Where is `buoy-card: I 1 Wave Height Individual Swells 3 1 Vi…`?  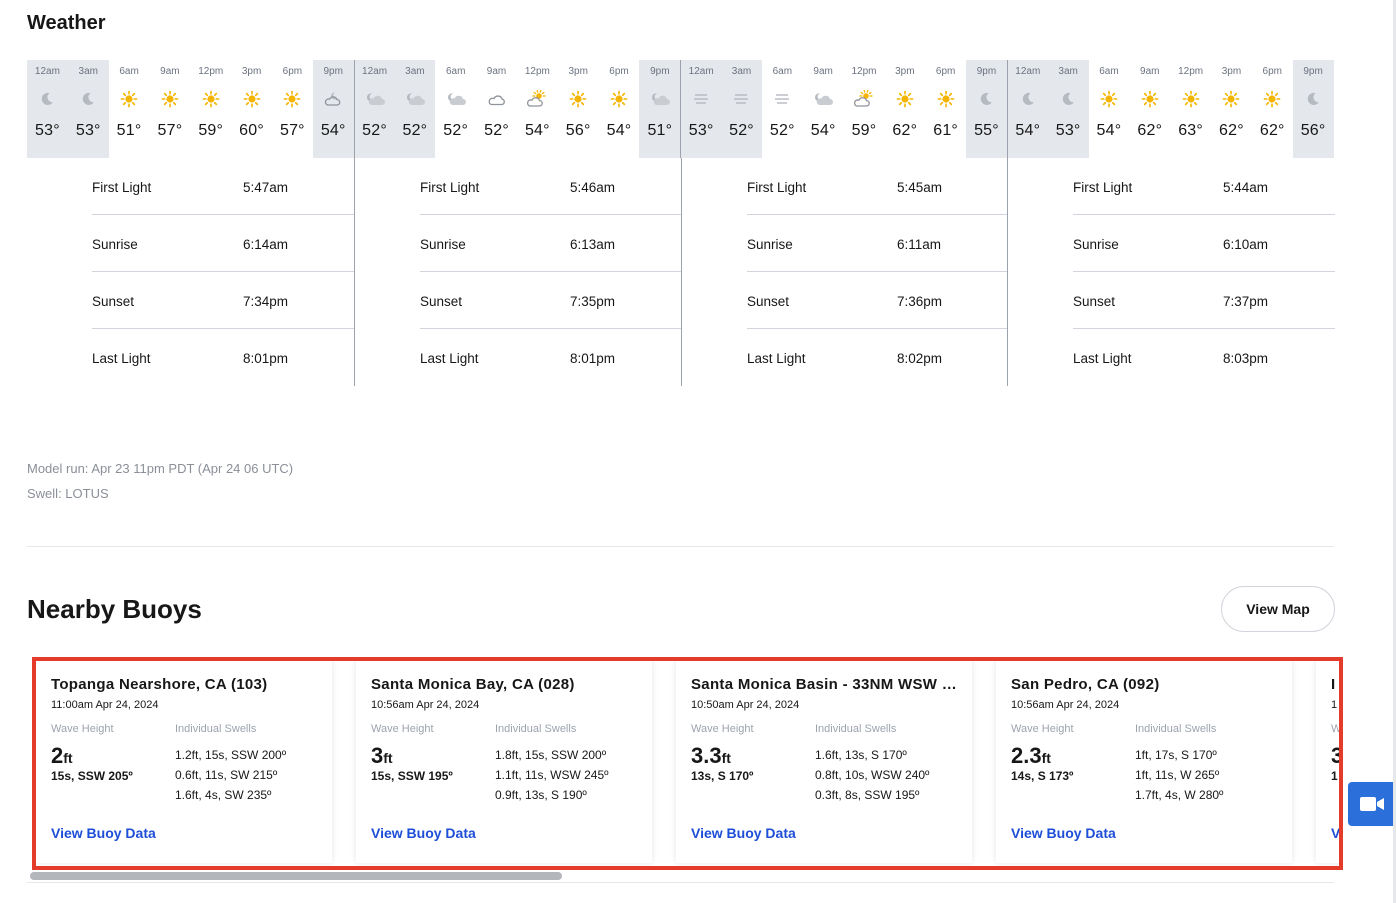
buoy-card: I 1 Wave Height Individual Swells 3 1 Vi… is located at coordinates (1327, 762).